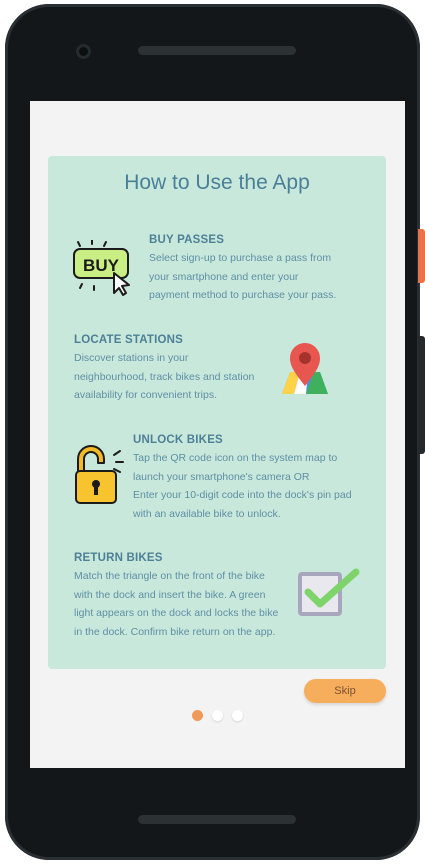 The image size is (425, 866). Describe the element at coordinates (421, 395) in the screenshot. I see `volume-button` at that location.